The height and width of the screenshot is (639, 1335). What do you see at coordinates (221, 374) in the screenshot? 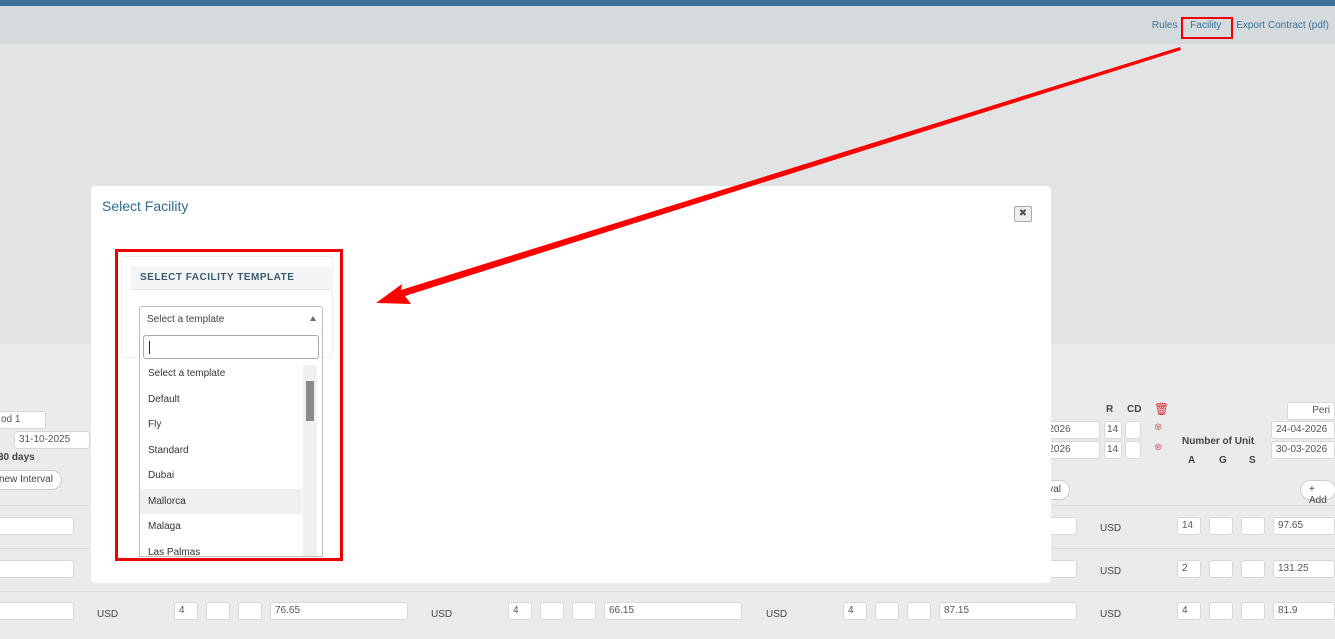
I see `option-select-a-template: Select a template` at bounding box center [221, 374].